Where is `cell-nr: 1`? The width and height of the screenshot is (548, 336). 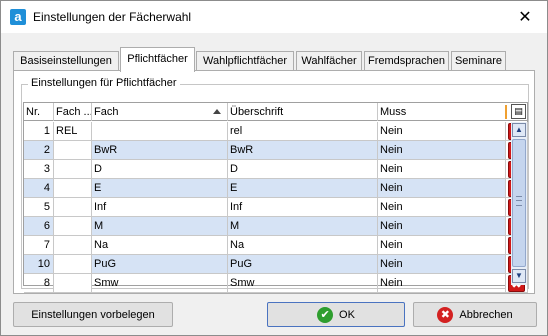 cell-nr: 1 is located at coordinates (39, 131).